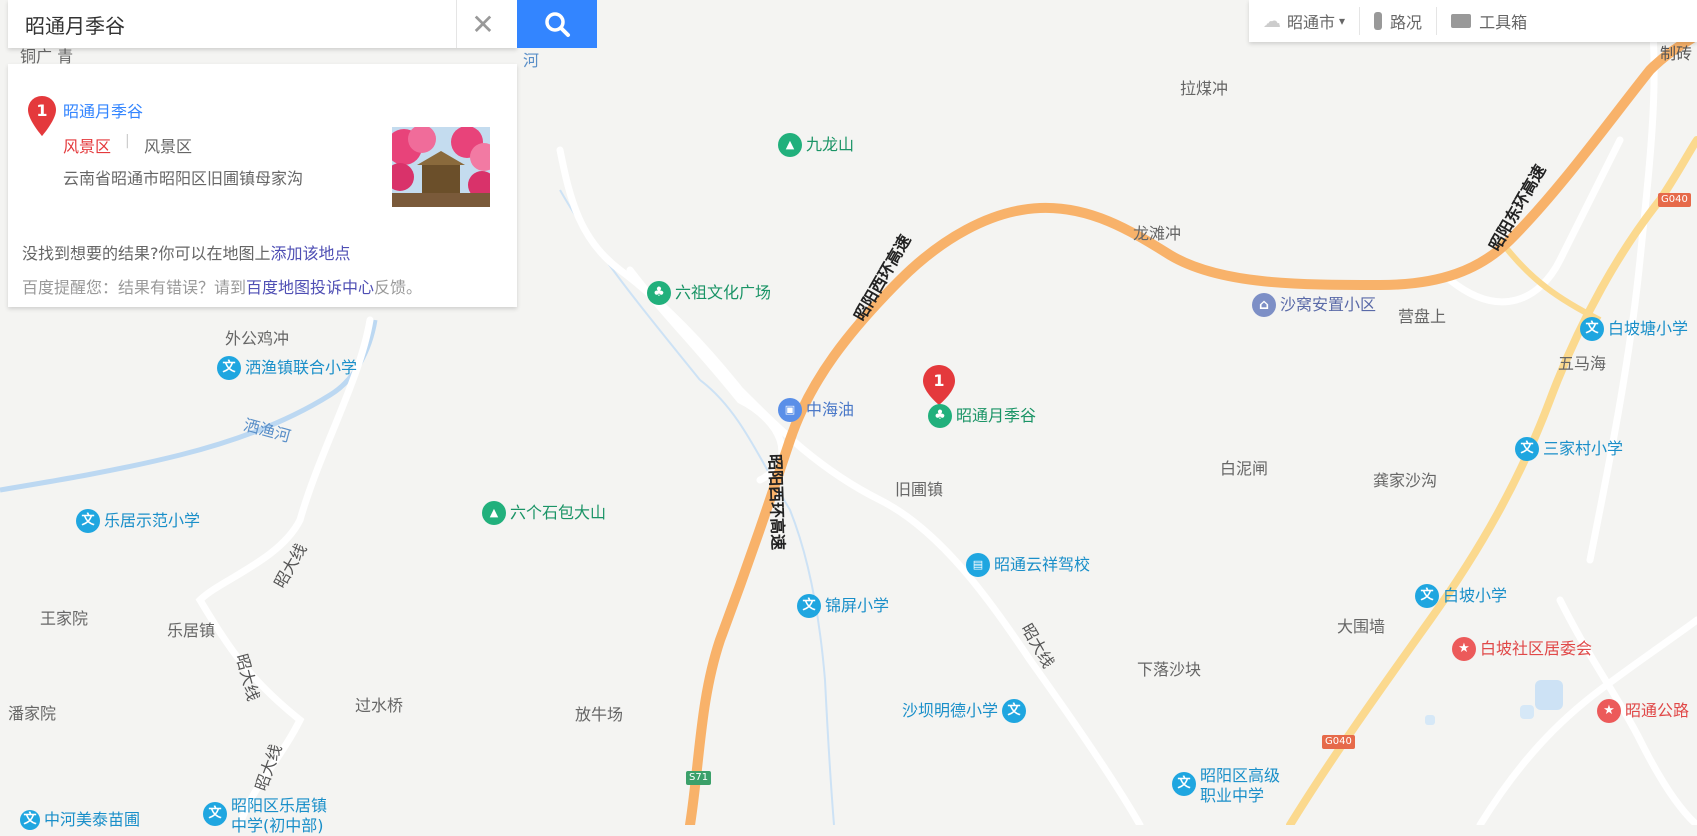 This screenshot has width=1697, height=836. What do you see at coordinates (265, 816) in the screenshot?
I see `poi-leju-middle: 昭阳区乐居镇中学(初中部)` at bounding box center [265, 816].